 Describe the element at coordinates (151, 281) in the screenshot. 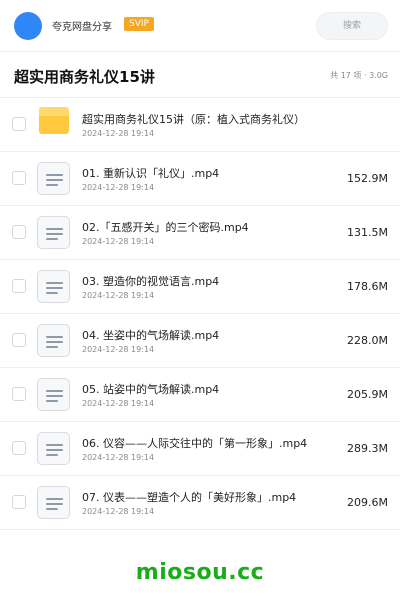

I see `item-name: 03. 塑造你的视觉语言.mp4` at that location.